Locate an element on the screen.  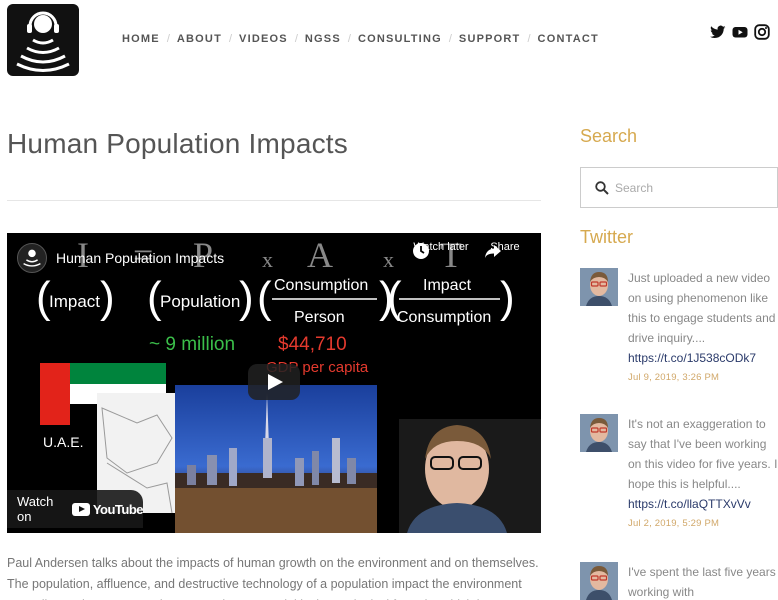
eq-term-population: Population is located at coordinates (200, 301).